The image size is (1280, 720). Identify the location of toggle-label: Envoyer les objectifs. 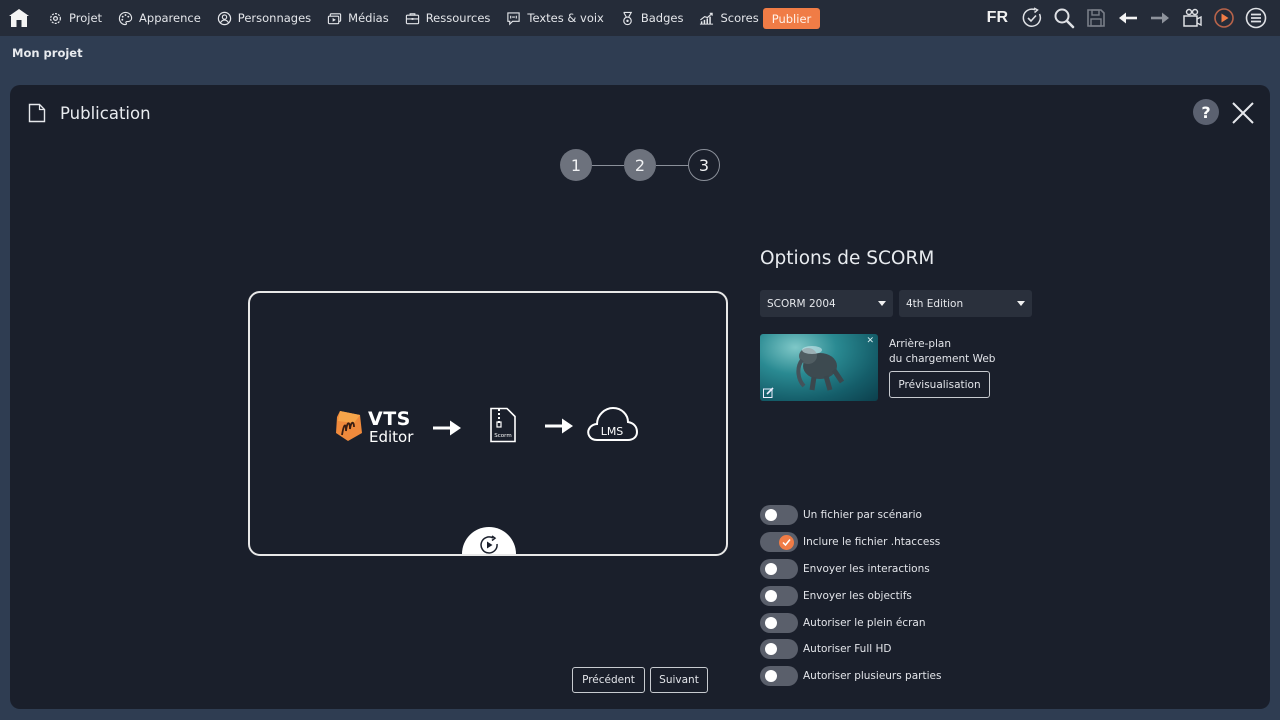
(857, 595).